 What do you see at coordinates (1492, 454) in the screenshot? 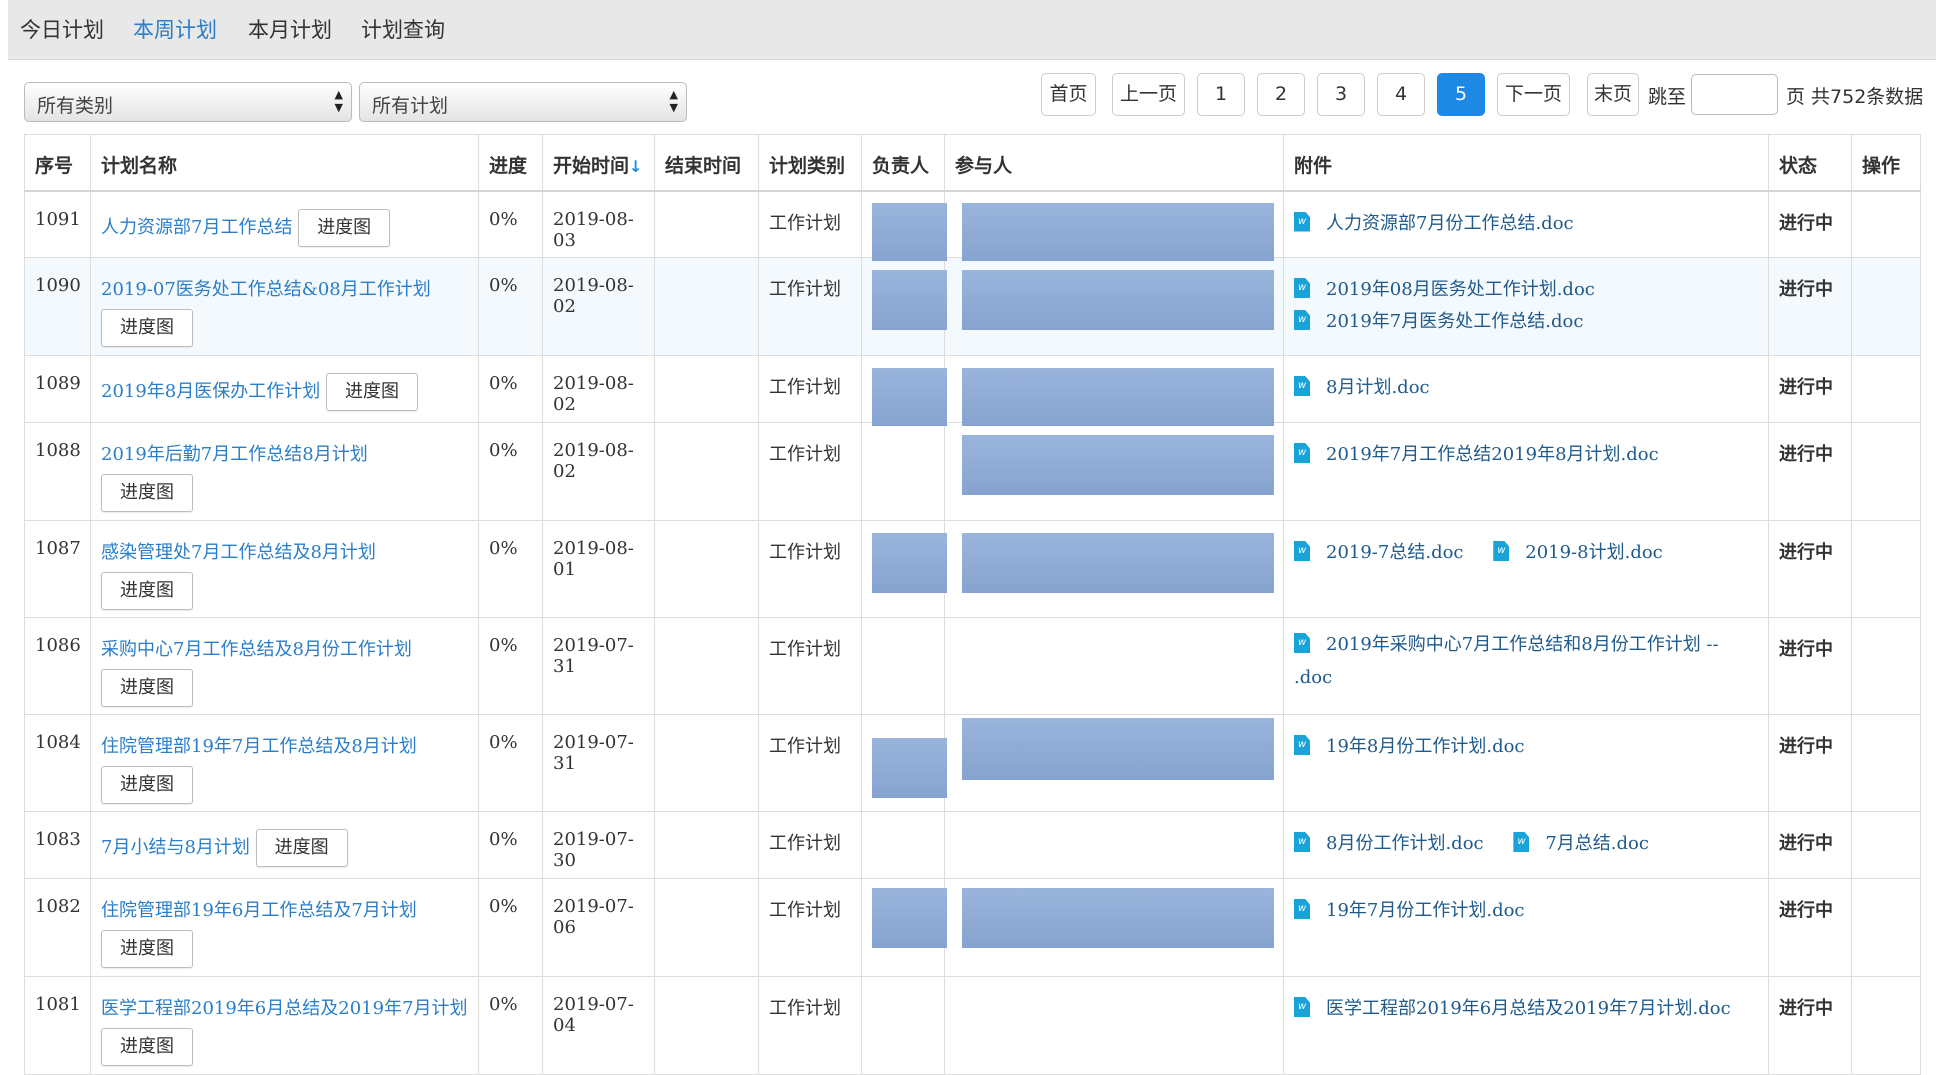
I see `attachment-link: 2019年7月工作总结2019年8月计划.doc` at bounding box center [1492, 454].